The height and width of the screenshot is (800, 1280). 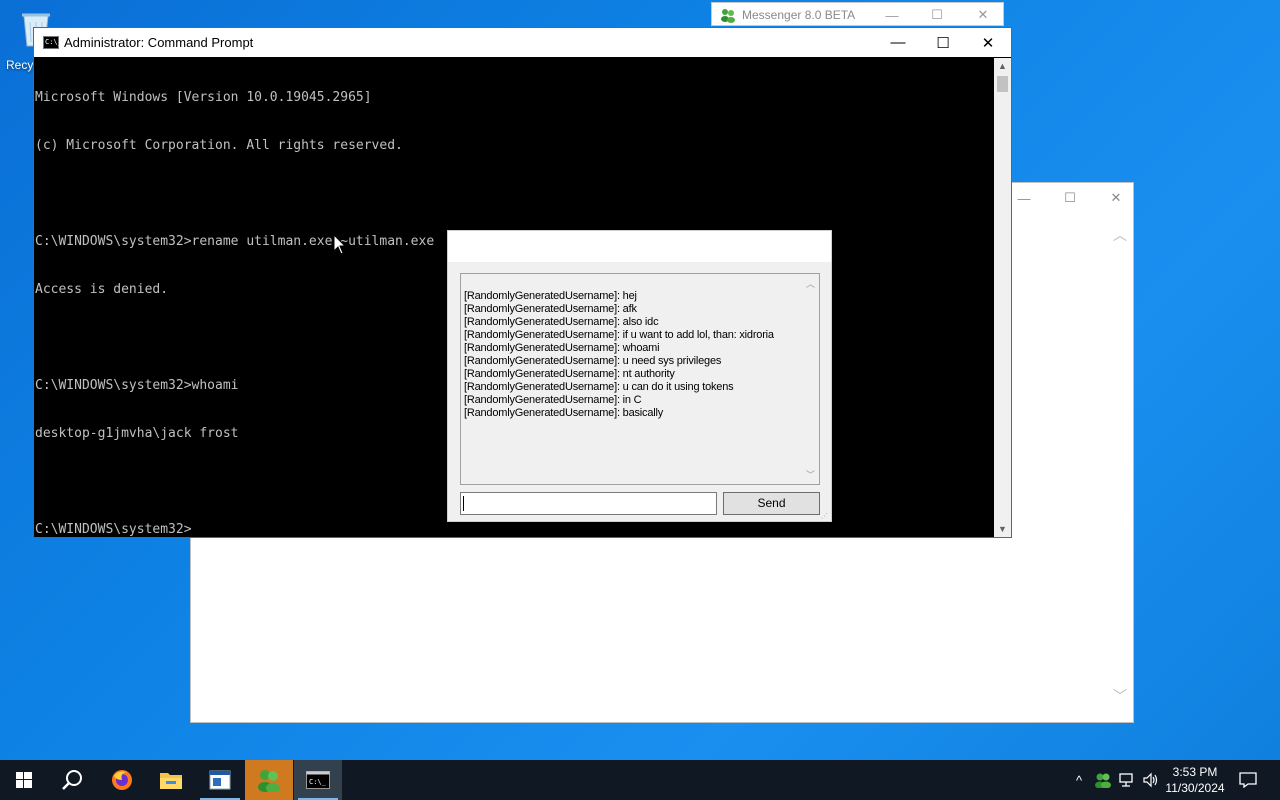 What do you see at coordinates (1195, 788) in the screenshot?
I see `clock-date: 11/30/2024` at bounding box center [1195, 788].